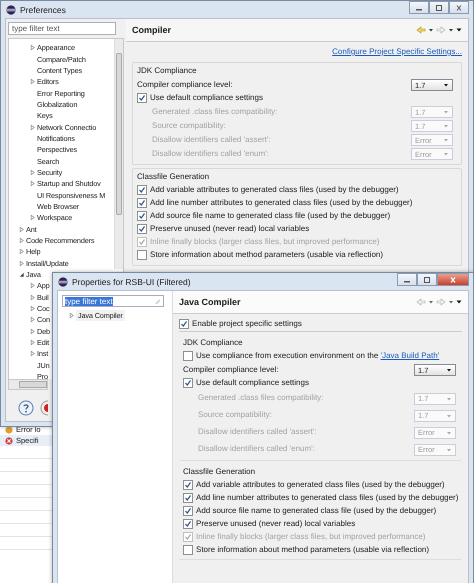 The height and width of the screenshot is (583, 474). Describe the element at coordinates (410, 355) in the screenshot. I see `java-build-path-link: 'Java Build Path'` at that location.